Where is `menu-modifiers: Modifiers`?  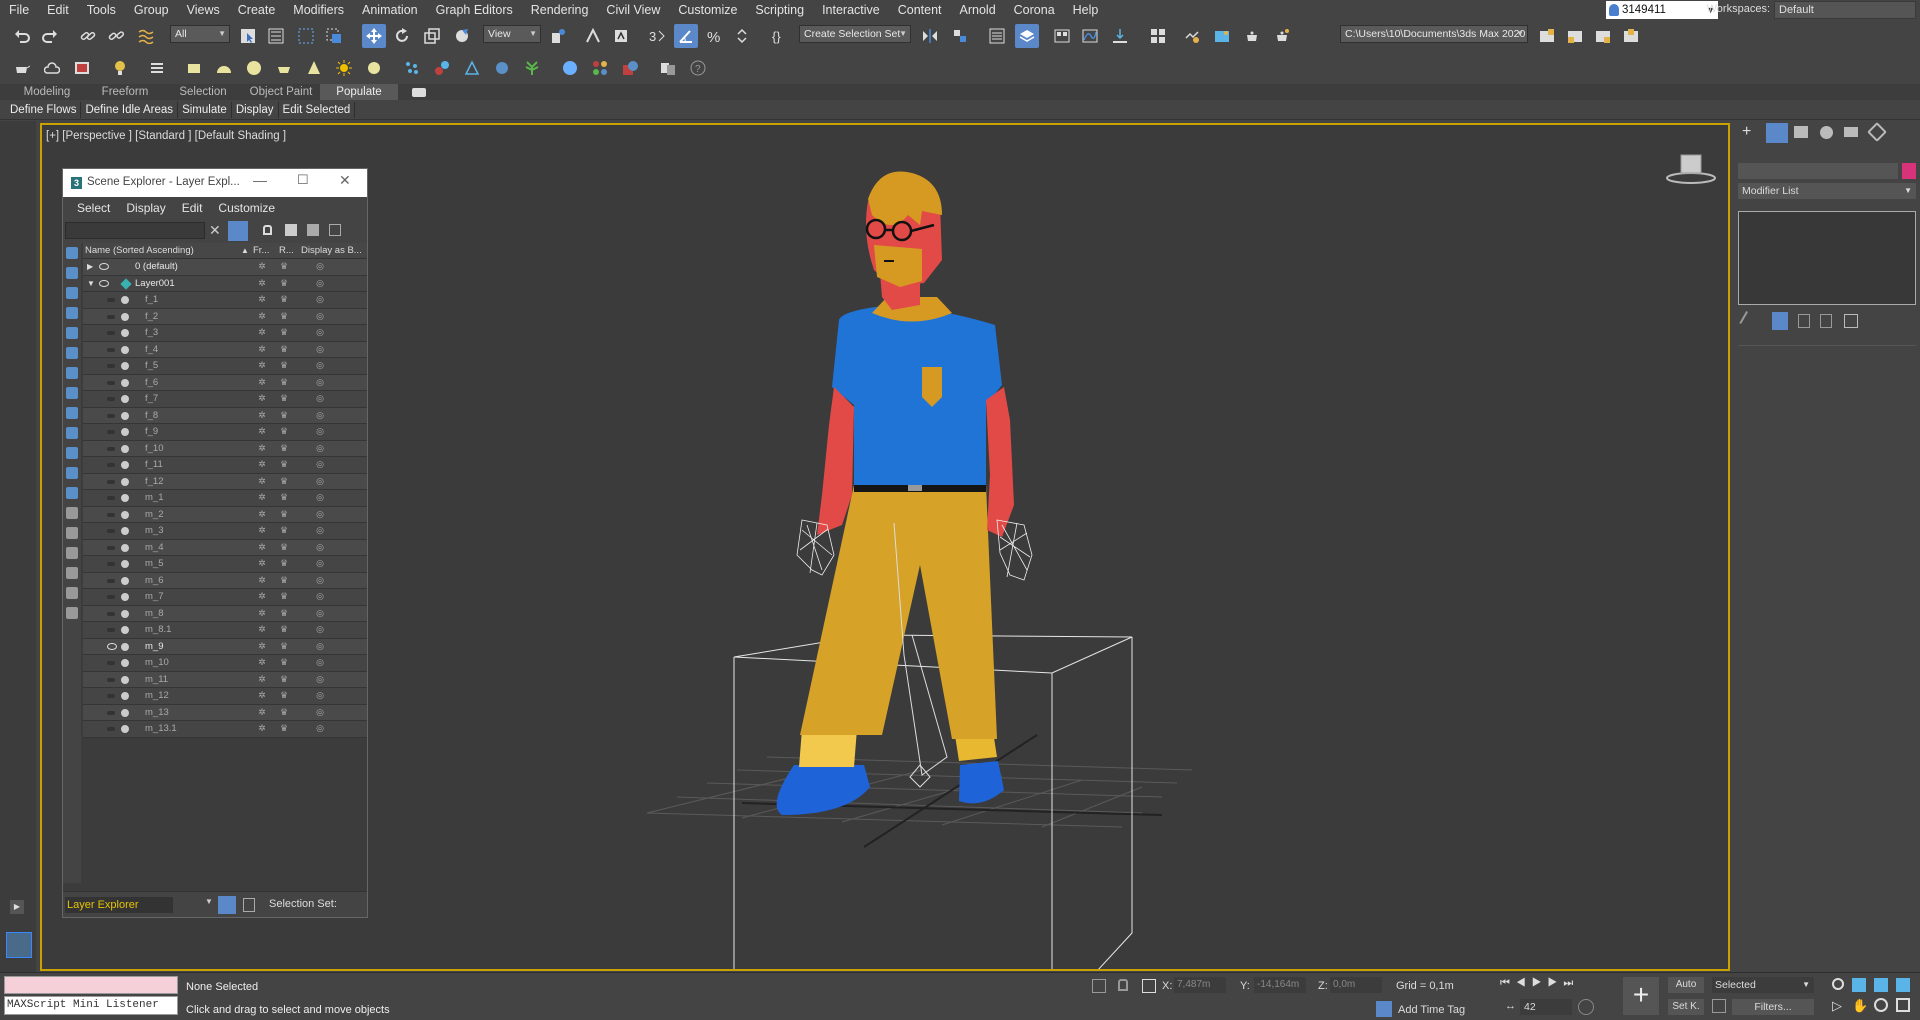
menu-modifiers: Modifiers is located at coordinates (318, 10).